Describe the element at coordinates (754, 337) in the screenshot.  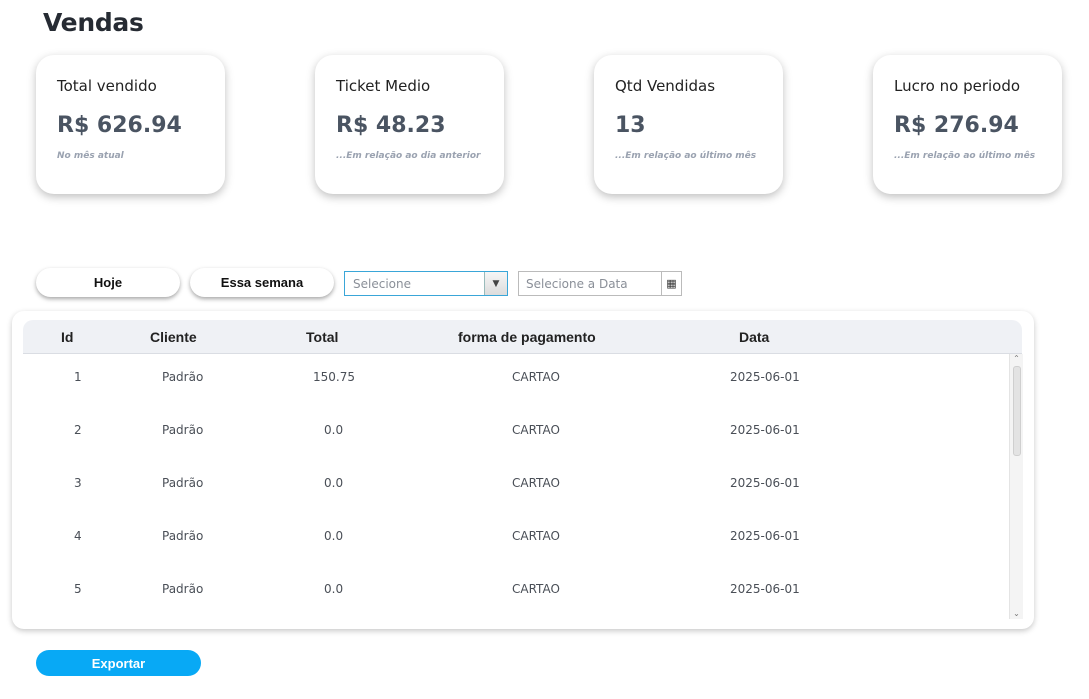
I see `header-data: Data` at that location.